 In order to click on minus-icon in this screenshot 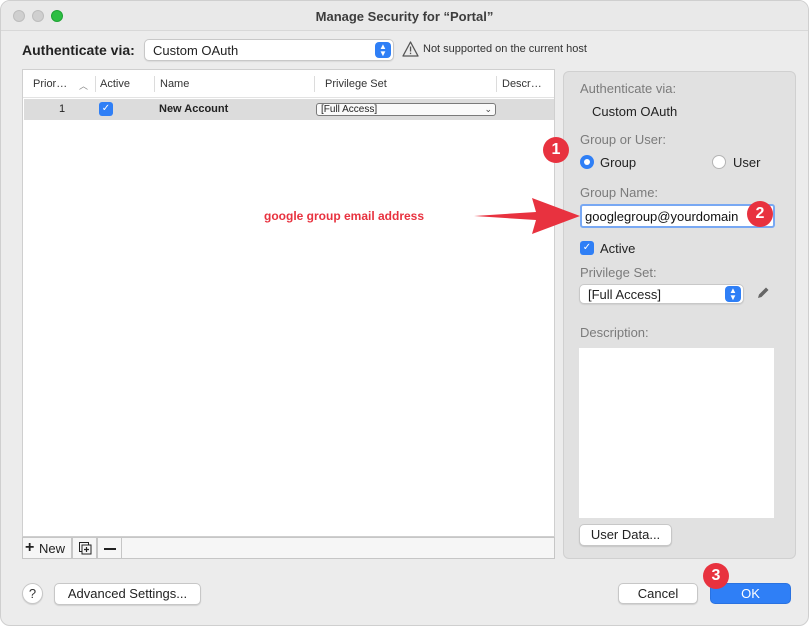, I will do `click(110, 549)`.